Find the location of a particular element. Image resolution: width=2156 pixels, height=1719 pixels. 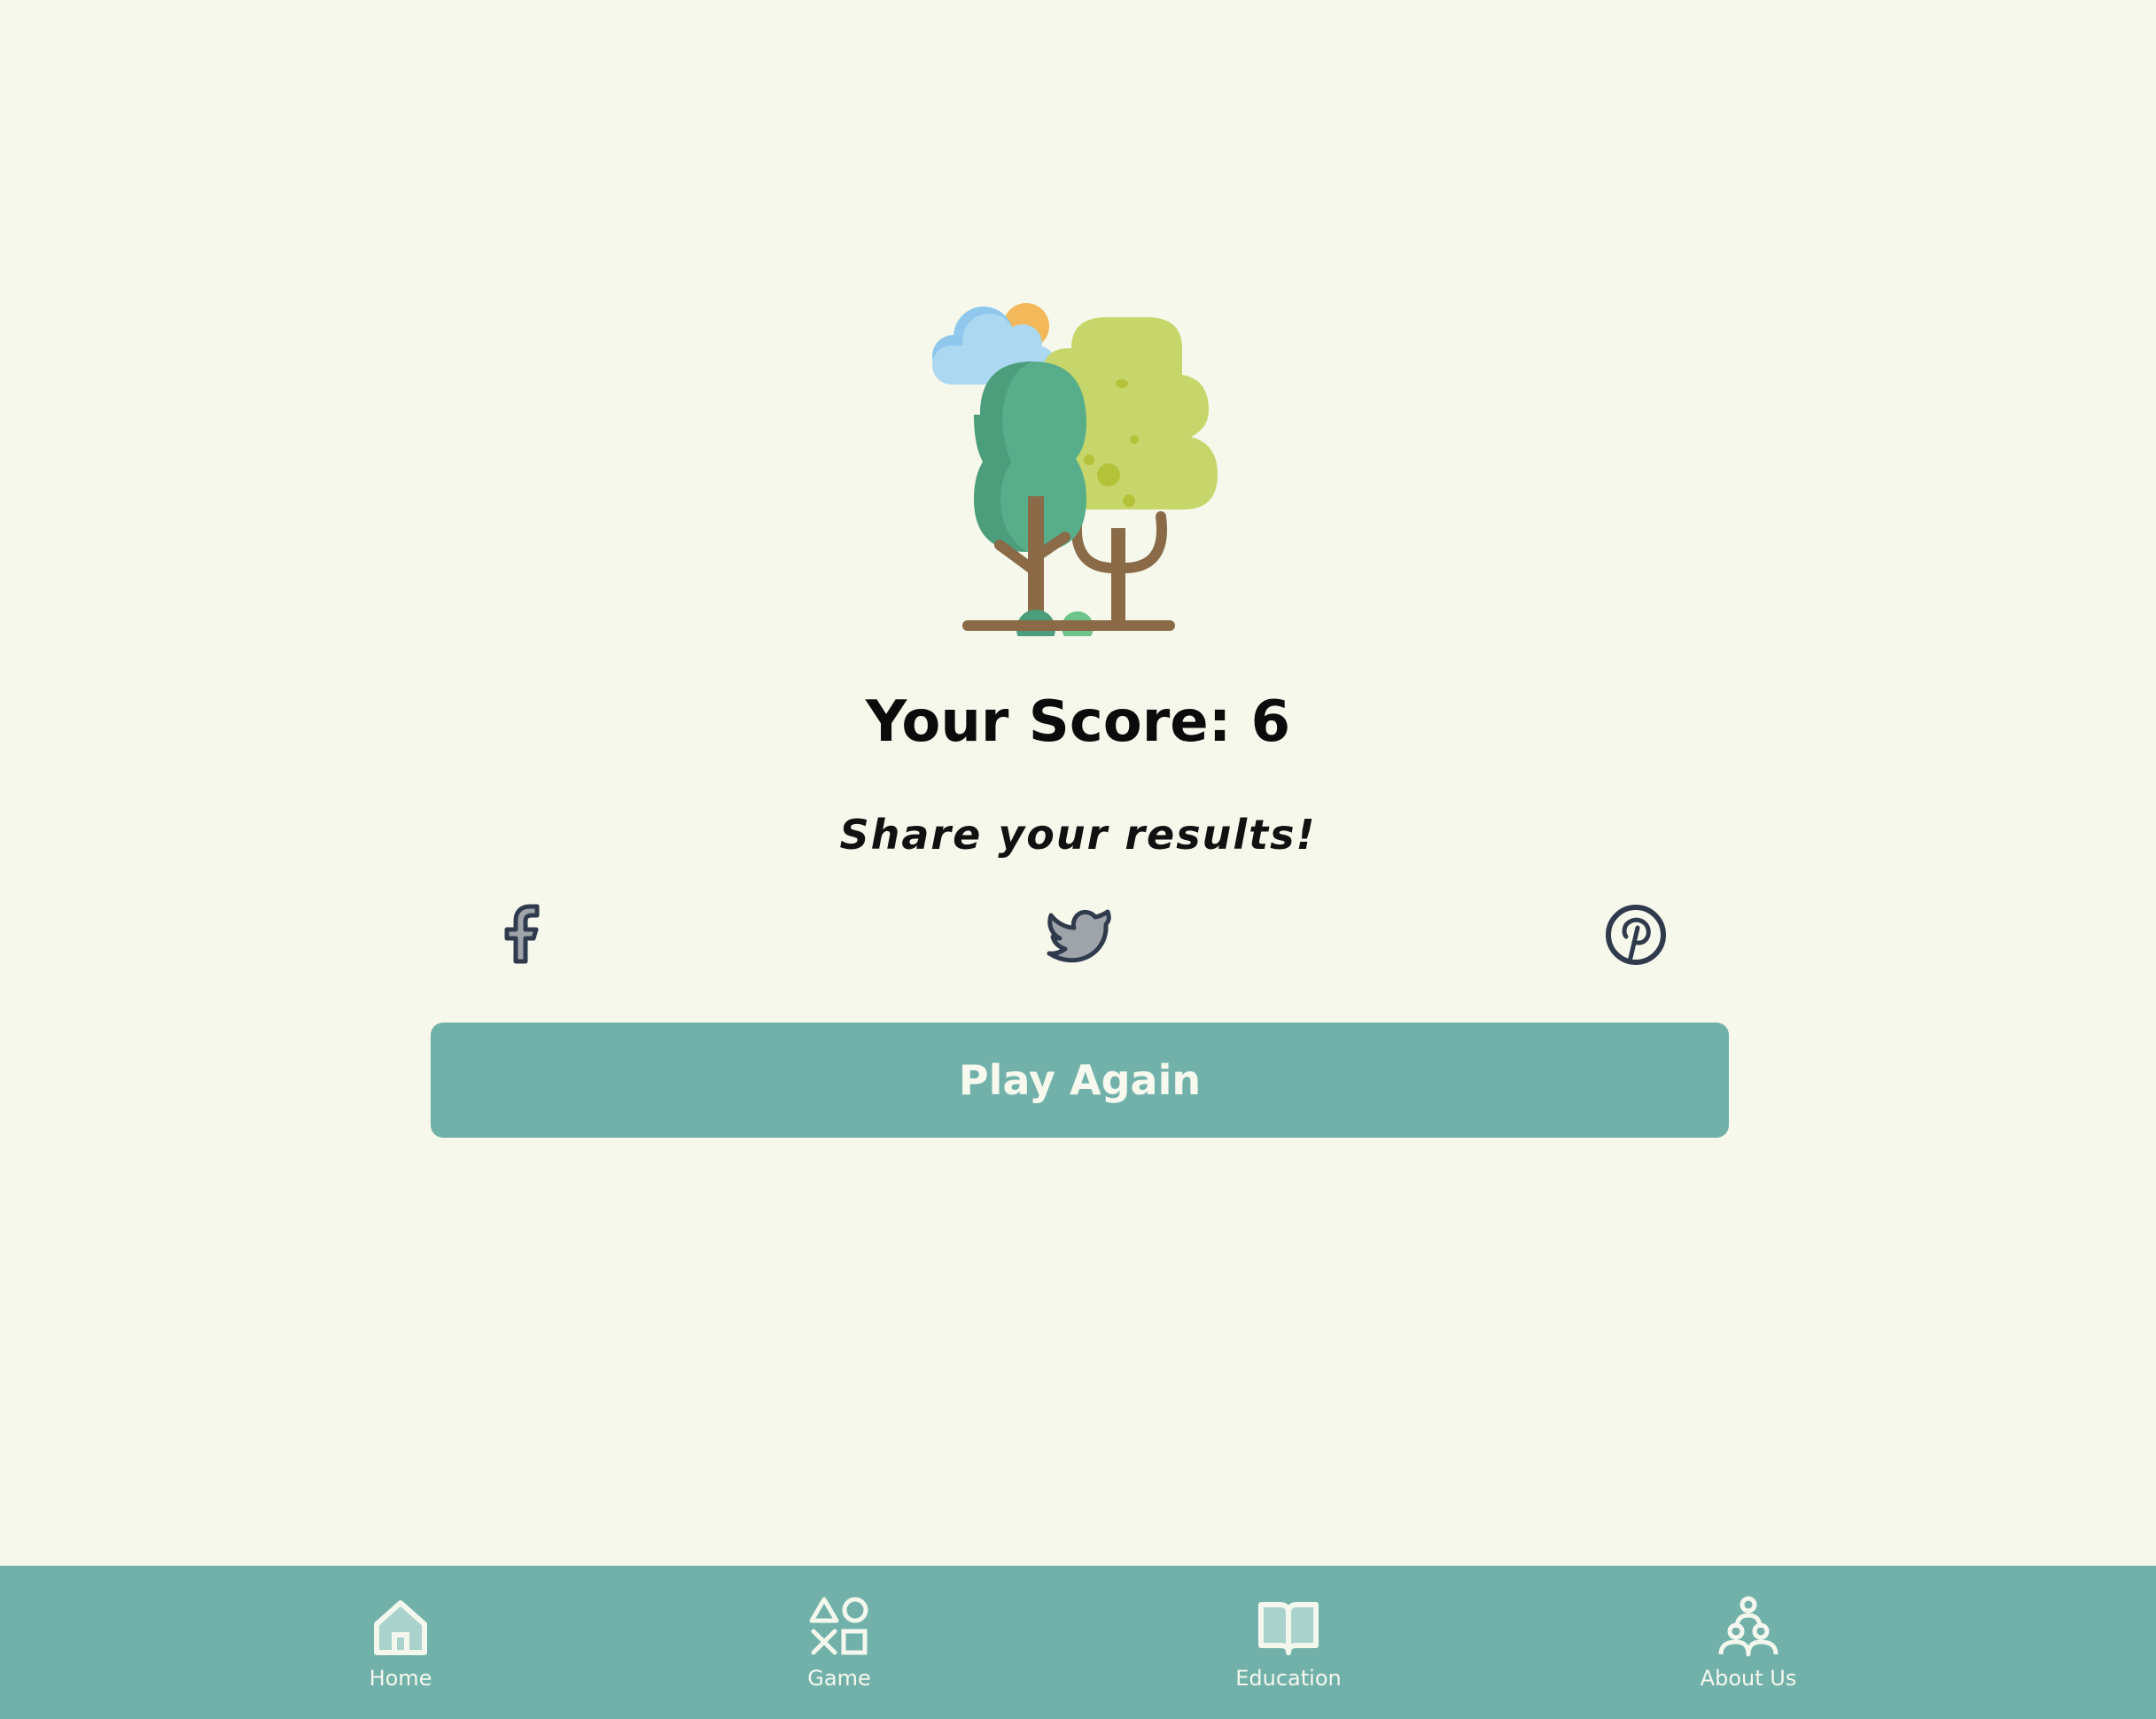

people-icon is located at coordinates (1748, 1626).